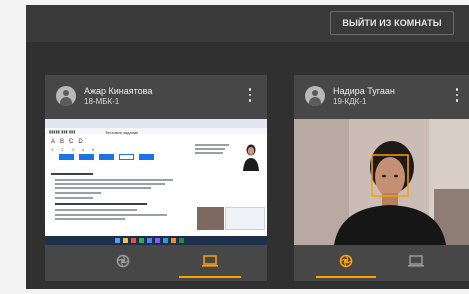 The height and width of the screenshot is (294, 469). I want to click on leave-room-button: ВЫЙТИ ИЗ КОМНАТЫ, so click(392, 23).